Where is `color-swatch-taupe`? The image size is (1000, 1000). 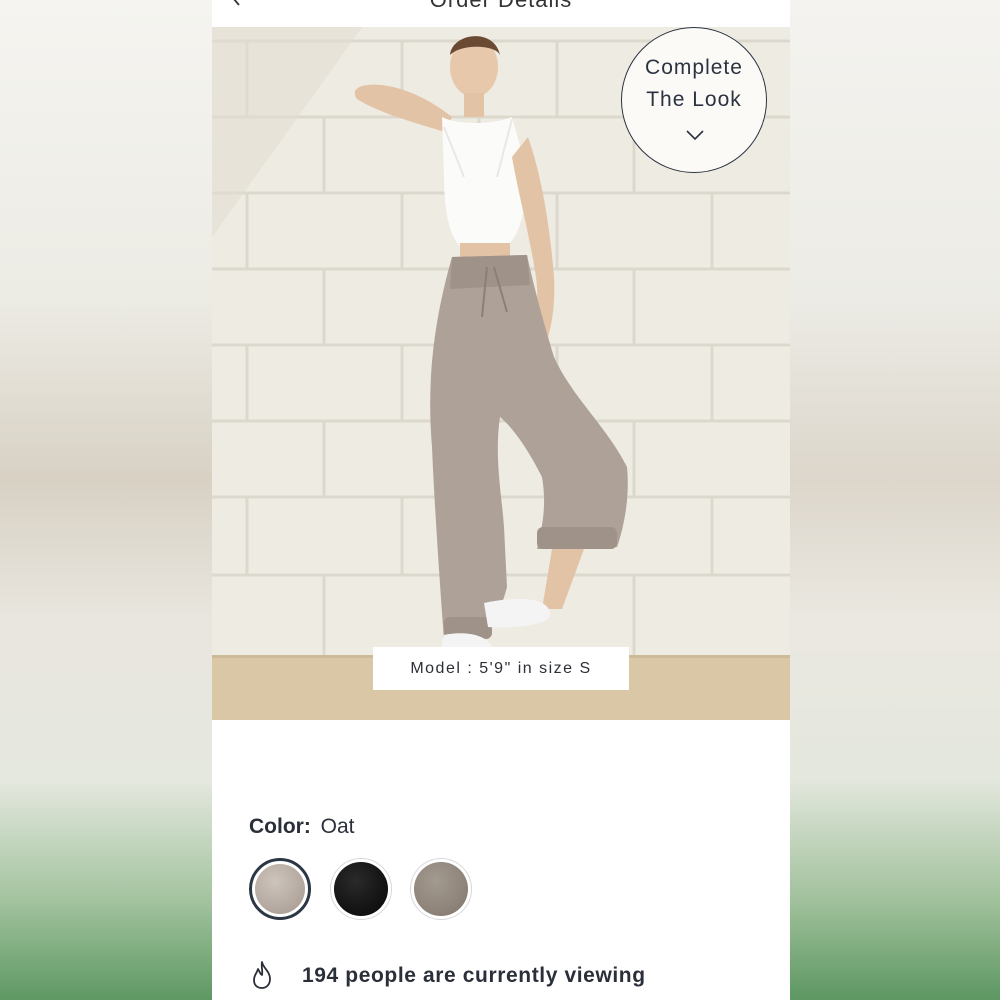
color-swatch-taupe is located at coordinates (441, 889).